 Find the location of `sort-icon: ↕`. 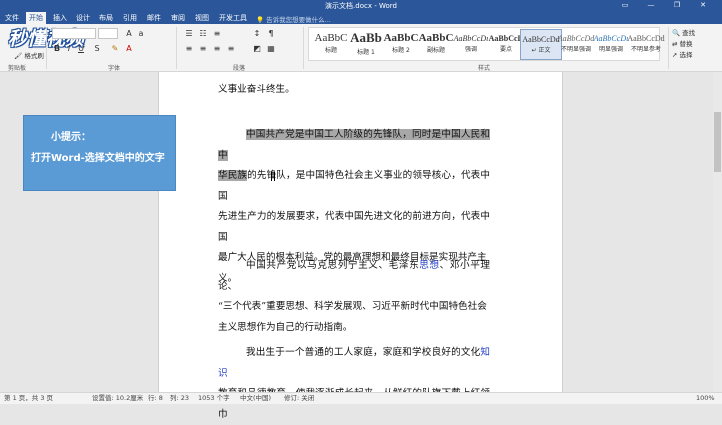

sort-icon: ↕ is located at coordinates (257, 33).